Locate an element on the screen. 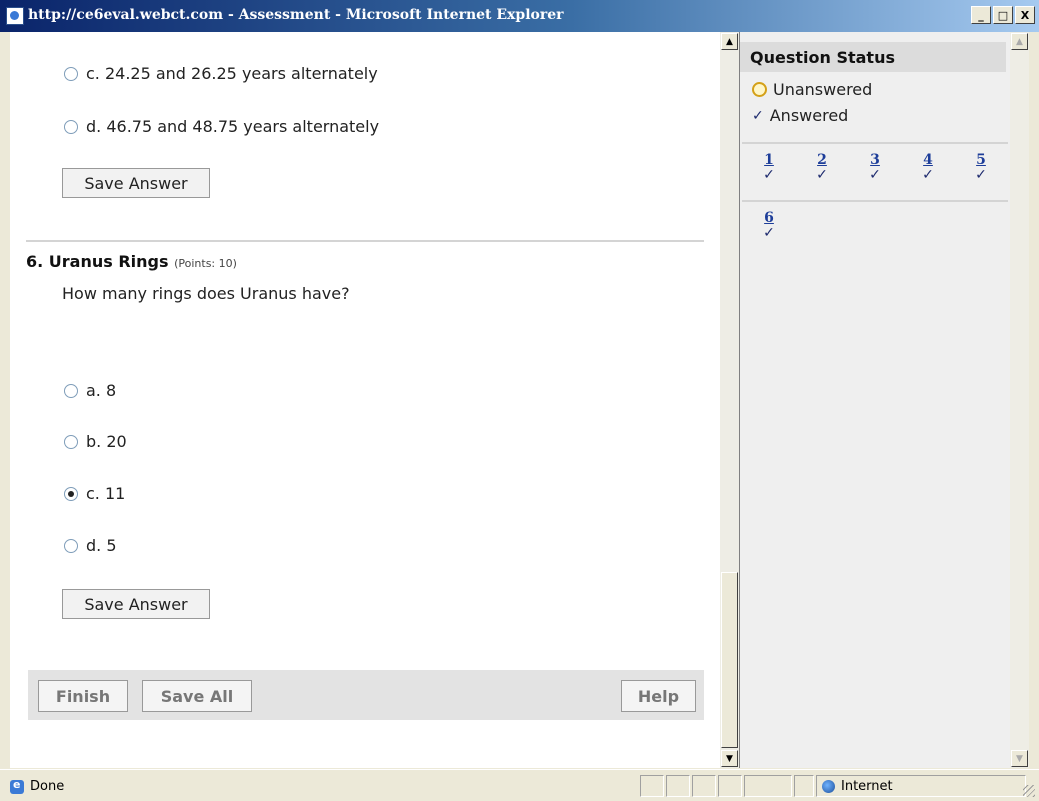 The image size is (1039, 801). resize-grip-icon is located at coordinates (1029, 791).